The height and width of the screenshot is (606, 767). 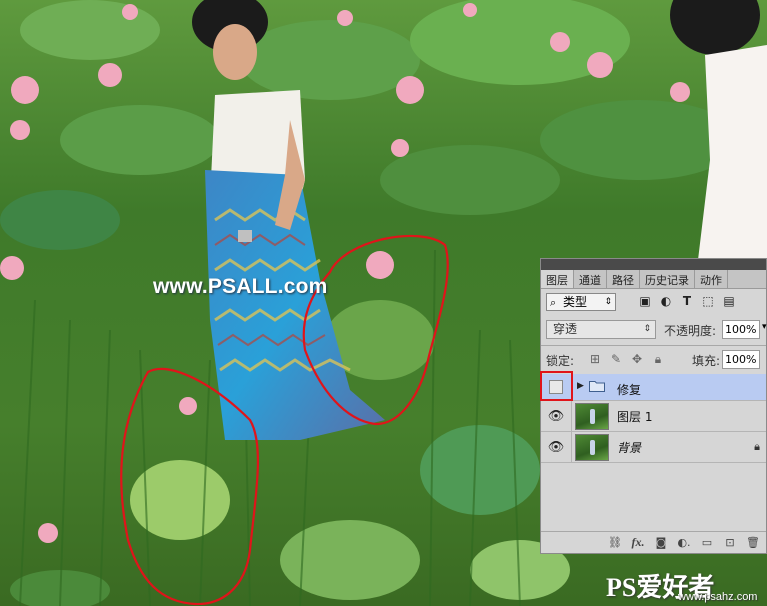 What do you see at coordinates (565, 329) in the screenshot?
I see `blend-mode-value: 穿透` at bounding box center [565, 329].